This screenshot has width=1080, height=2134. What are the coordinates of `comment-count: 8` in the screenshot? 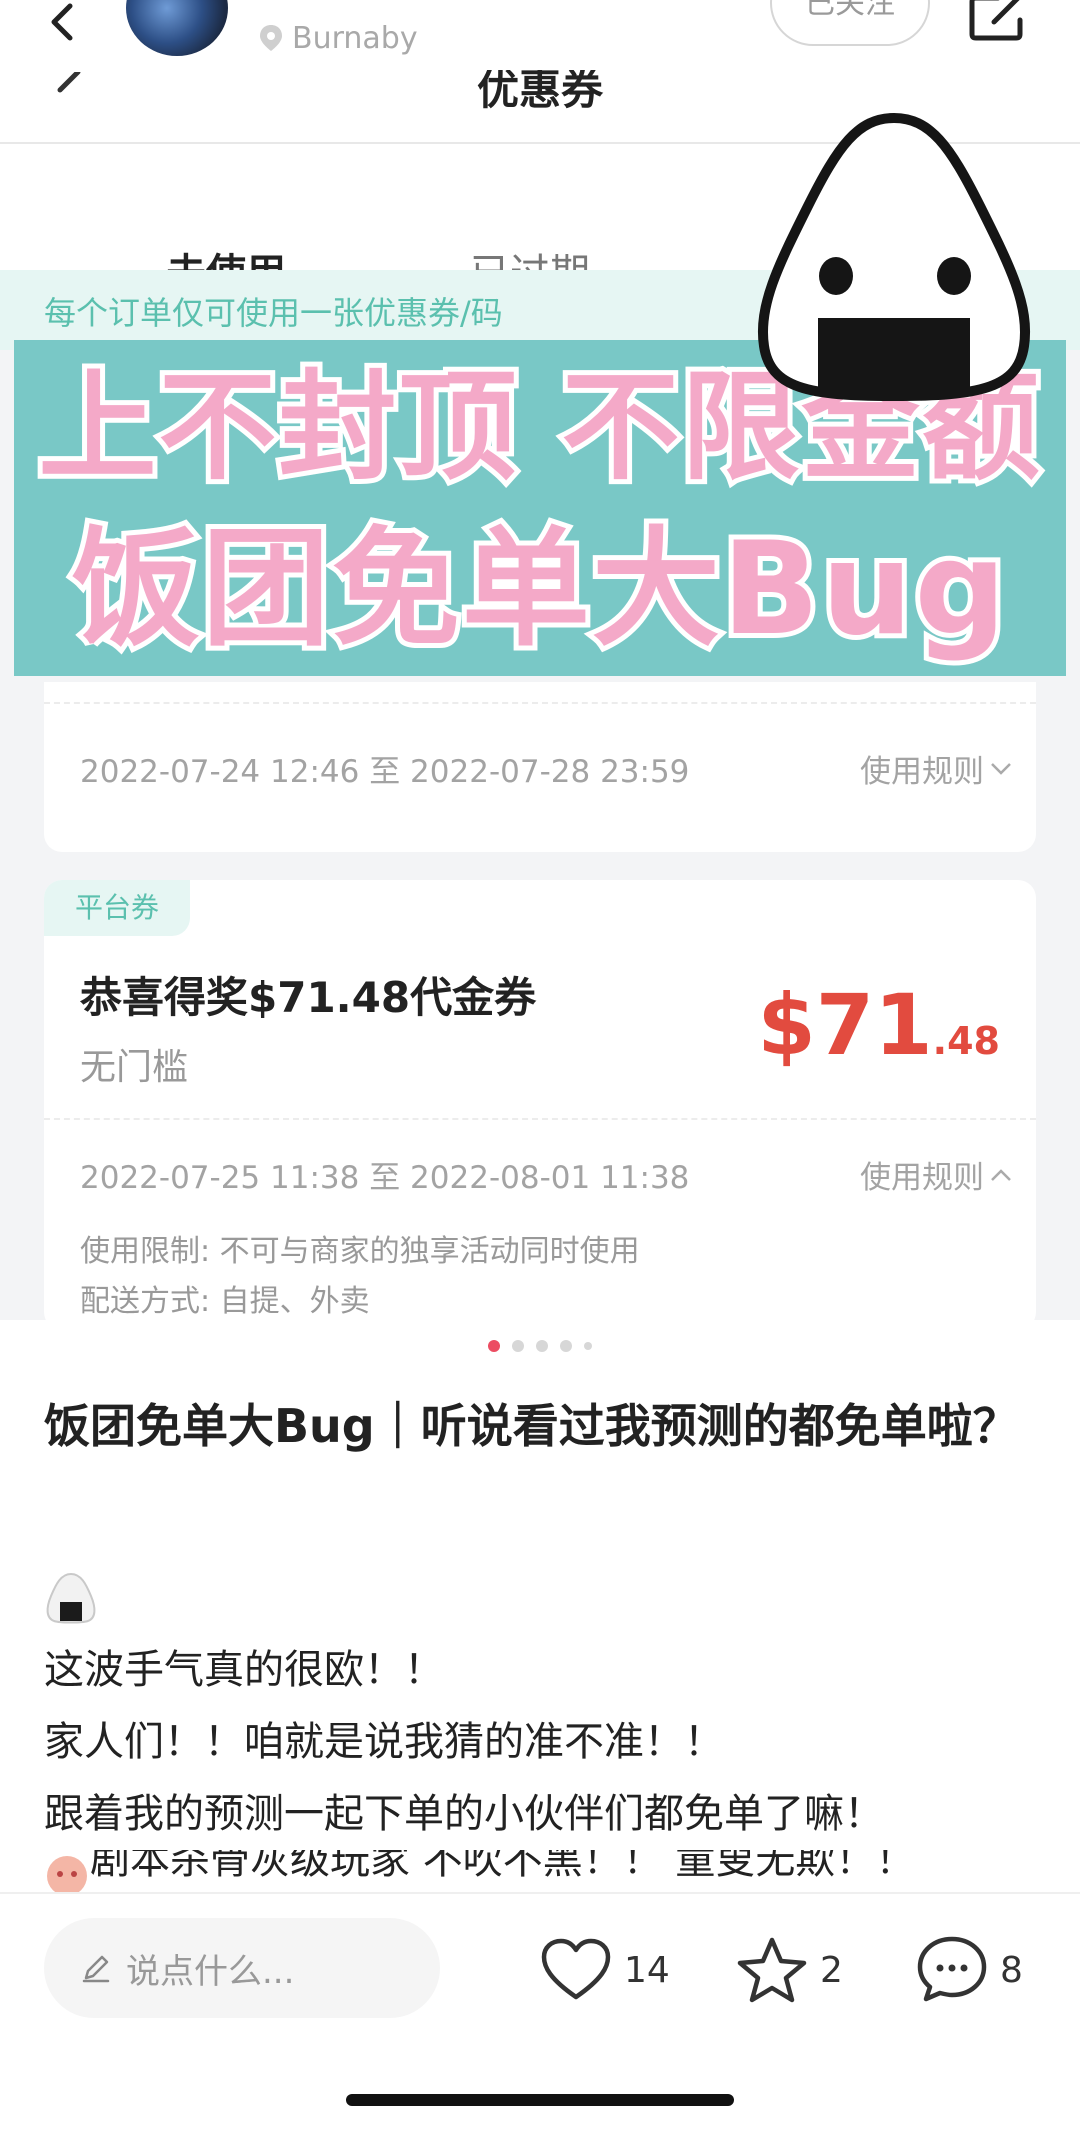 It's located at (1011, 1970).